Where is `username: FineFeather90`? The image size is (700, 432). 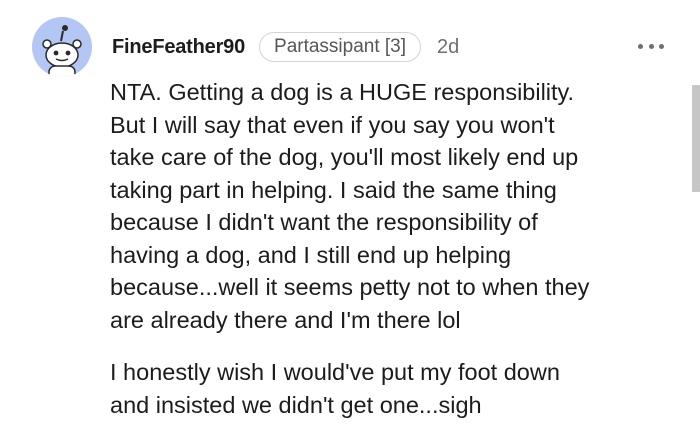 username: FineFeather90 is located at coordinates (178, 47).